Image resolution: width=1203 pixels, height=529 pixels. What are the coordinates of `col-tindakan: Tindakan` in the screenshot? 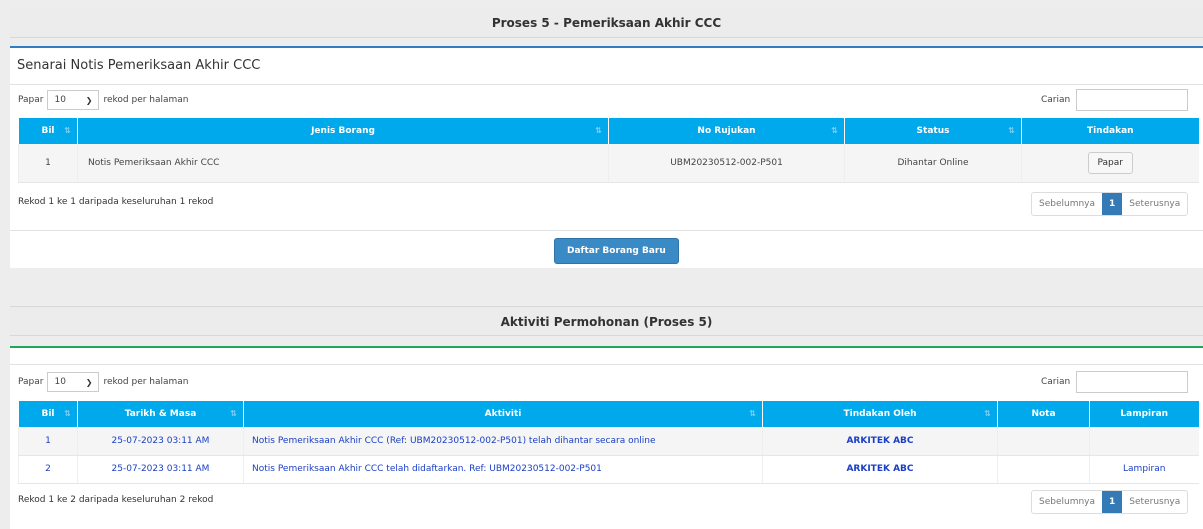 It's located at (1110, 131).